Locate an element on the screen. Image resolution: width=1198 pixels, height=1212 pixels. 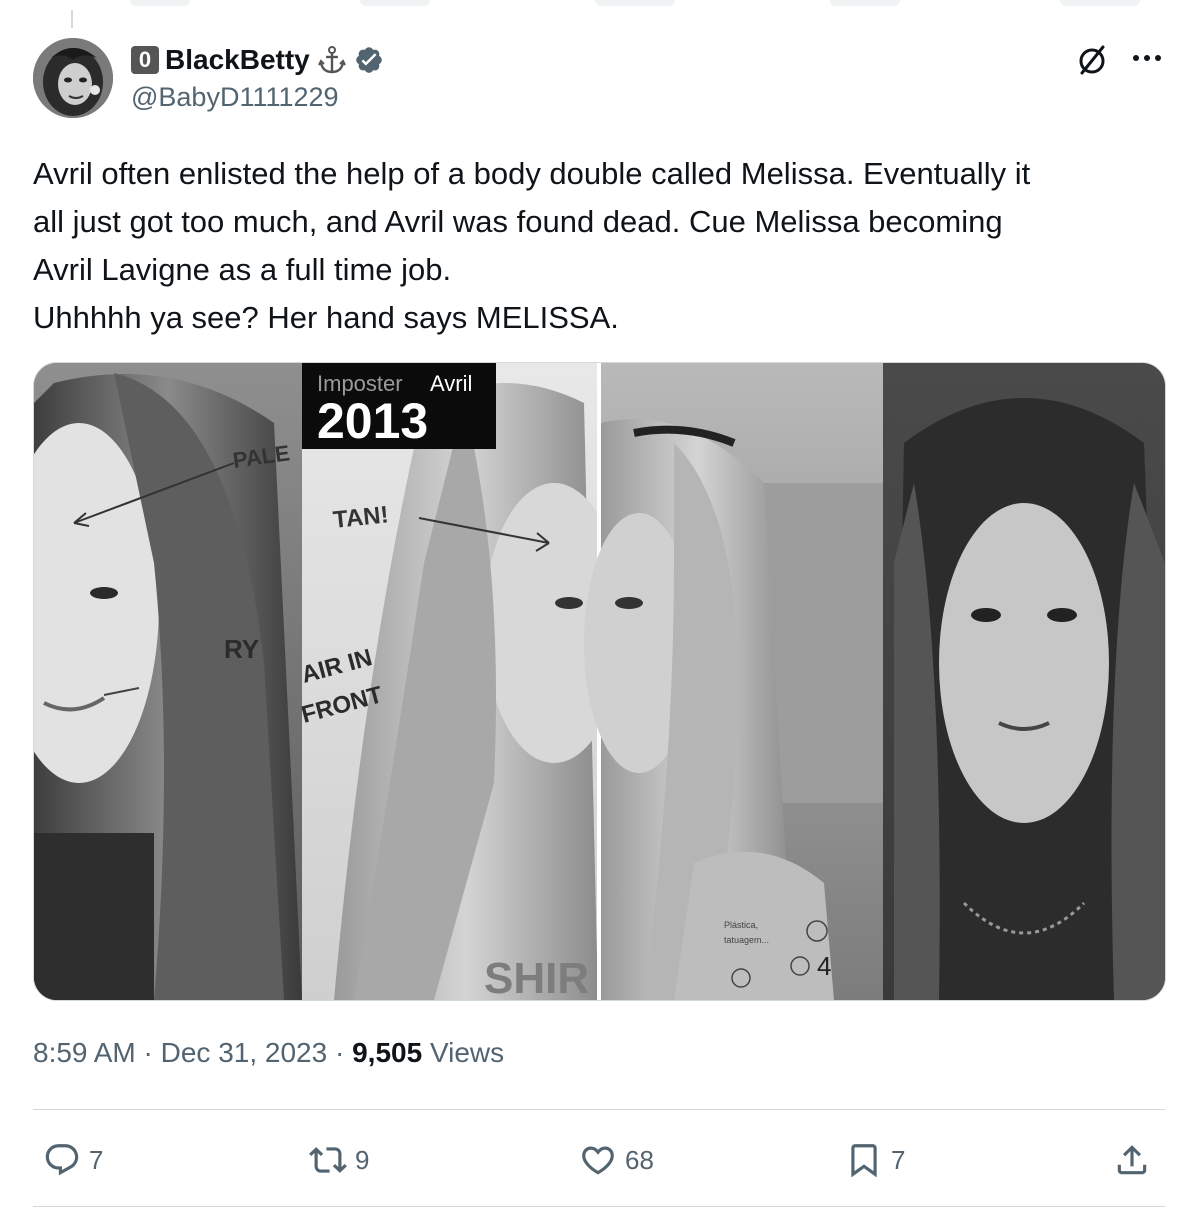
bookmark-button: 7 is located at coordinates (875, 1160).